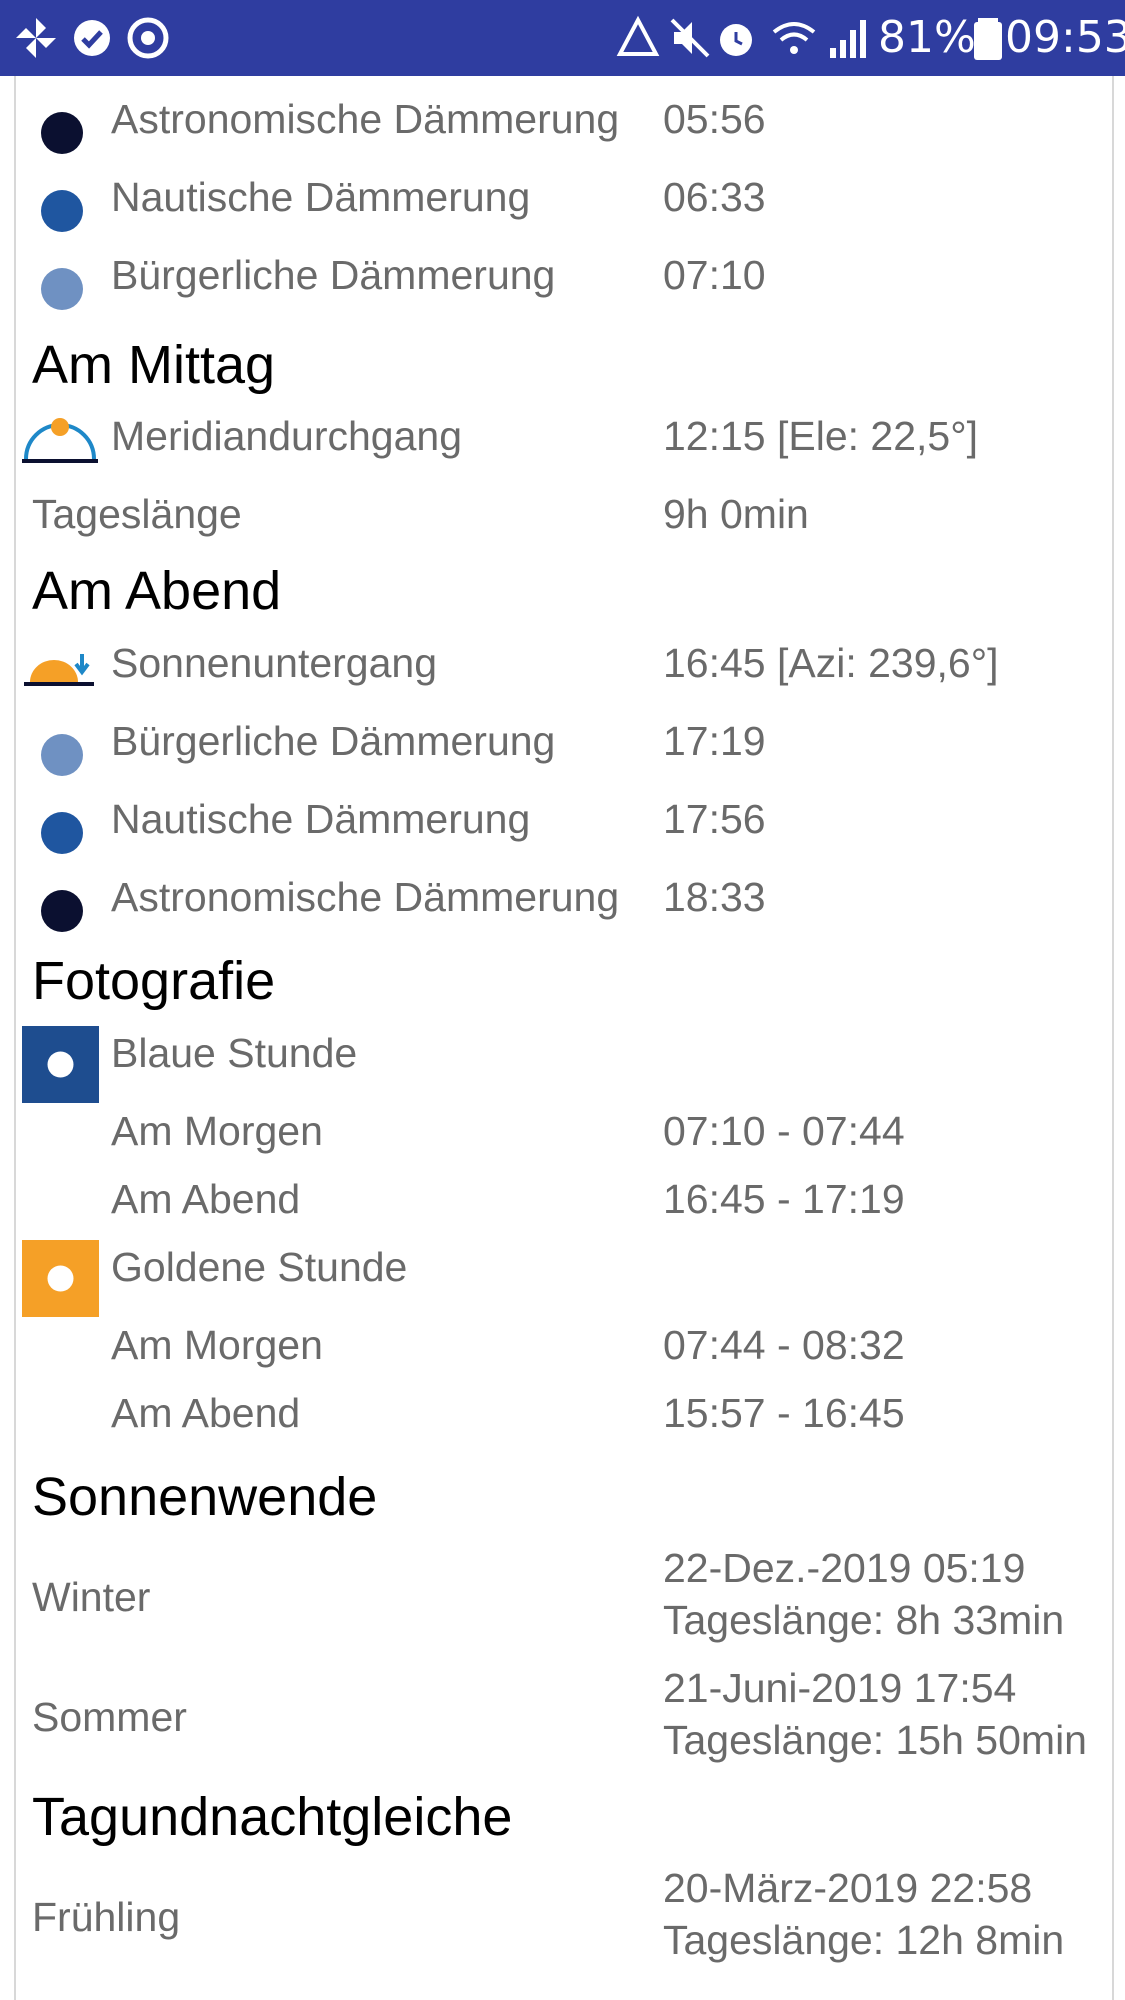  What do you see at coordinates (714, 897) in the screenshot?
I see `twilight-time: 18:33` at bounding box center [714, 897].